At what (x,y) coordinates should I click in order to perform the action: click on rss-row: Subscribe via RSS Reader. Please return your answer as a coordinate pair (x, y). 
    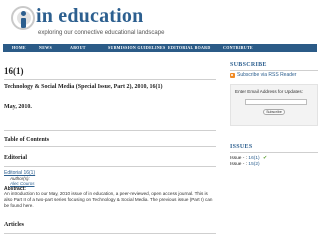
    Looking at the image, I should click on (263, 75).